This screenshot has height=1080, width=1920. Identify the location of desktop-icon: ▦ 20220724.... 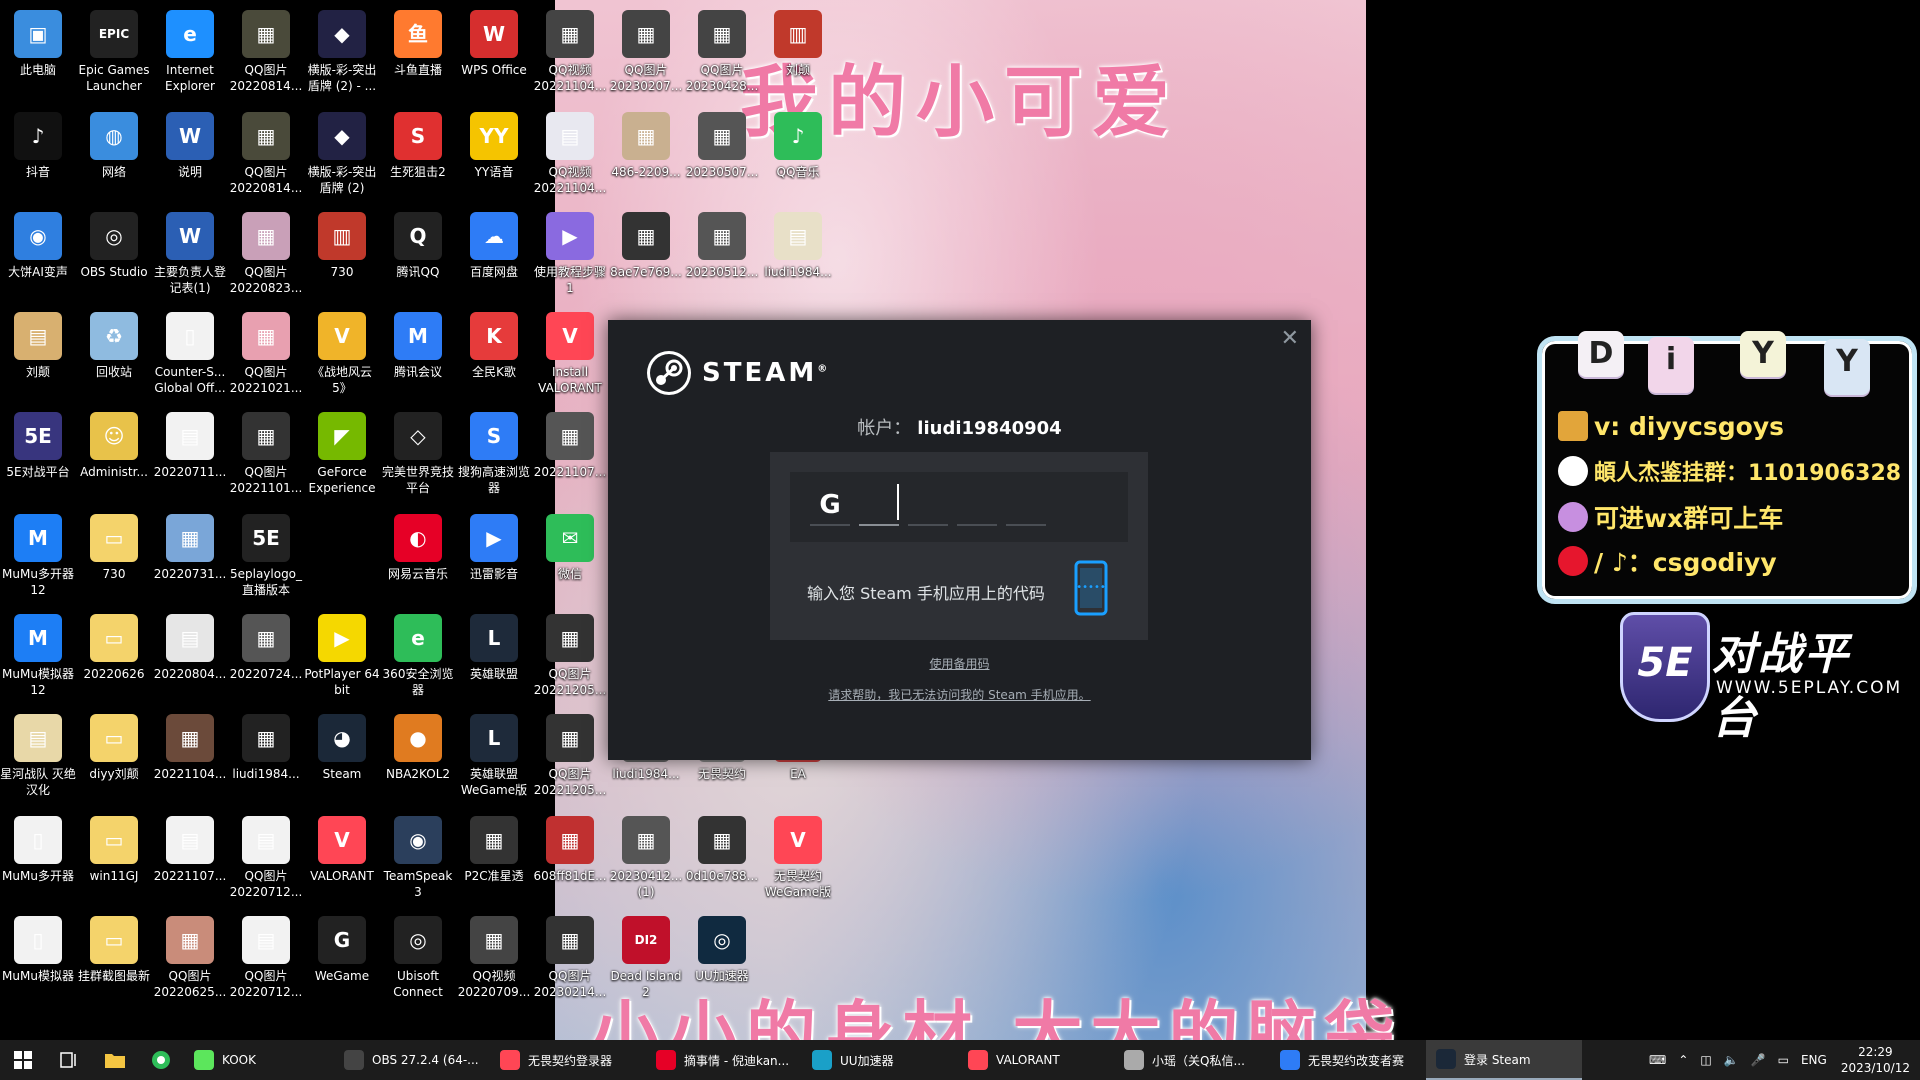
(266, 647).